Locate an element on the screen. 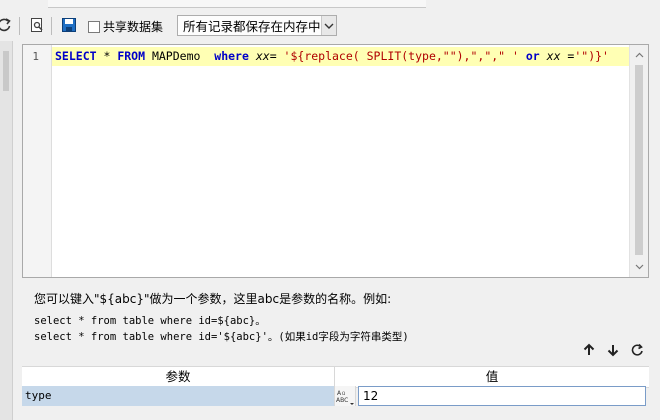 This screenshot has height=420, width=660. save-icon is located at coordinates (69, 25).